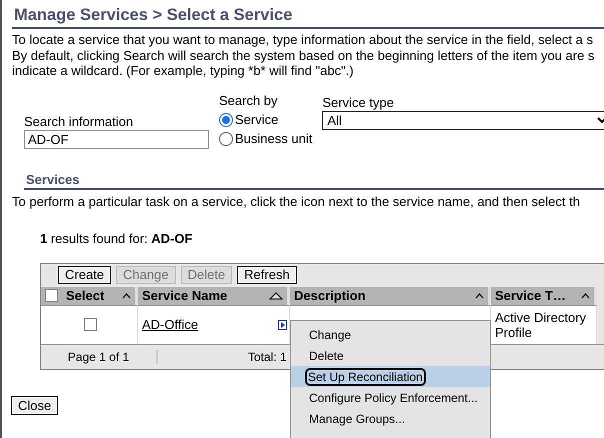 The height and width of the screenshot is (438, 604). Describe the element at coordinates (358, 102) in the screenshot. I see `field-label: Service type` at that location.